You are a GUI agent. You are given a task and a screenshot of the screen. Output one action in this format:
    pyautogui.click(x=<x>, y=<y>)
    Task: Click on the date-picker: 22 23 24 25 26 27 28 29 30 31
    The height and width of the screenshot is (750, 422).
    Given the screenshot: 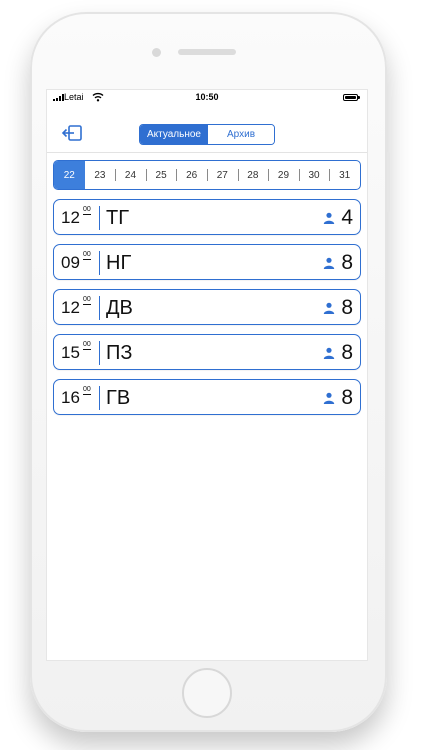 What is the action you would take?
    pyautogui.click(x=207, y=175)
    